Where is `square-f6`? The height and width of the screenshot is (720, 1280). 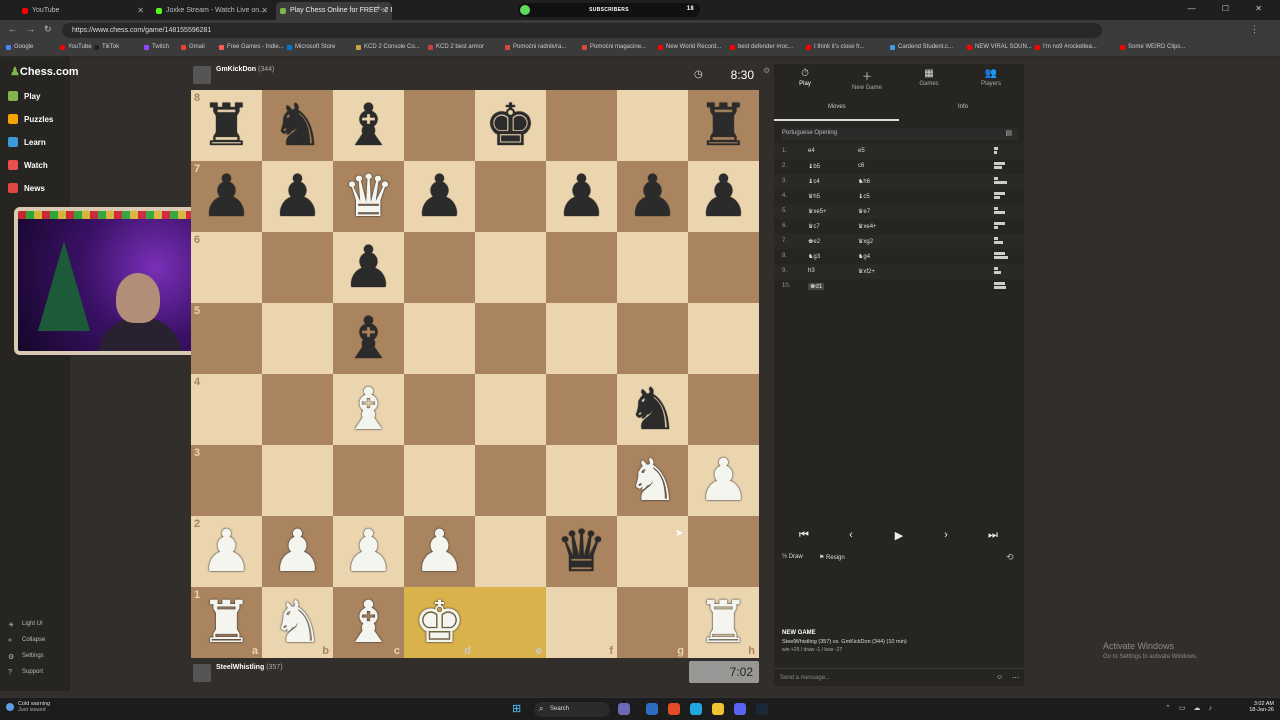
square-f6 is located at coordinates (581, 267).